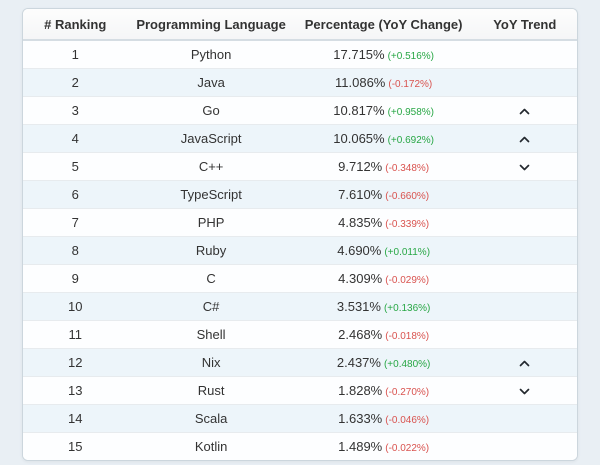 The image size is (600, 465). I want to click on table-row: 4 JavaScript 10.065% (+0.692%), so click(300, 138).